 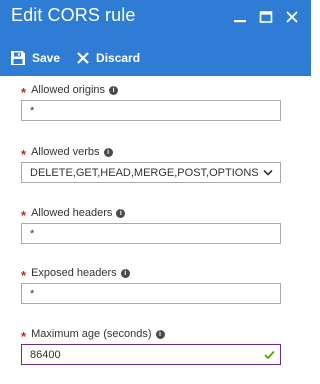 What do you see at coordinates (18, 58) in the screenshot?
I see `save-icon` at bounding box center [18, 58].